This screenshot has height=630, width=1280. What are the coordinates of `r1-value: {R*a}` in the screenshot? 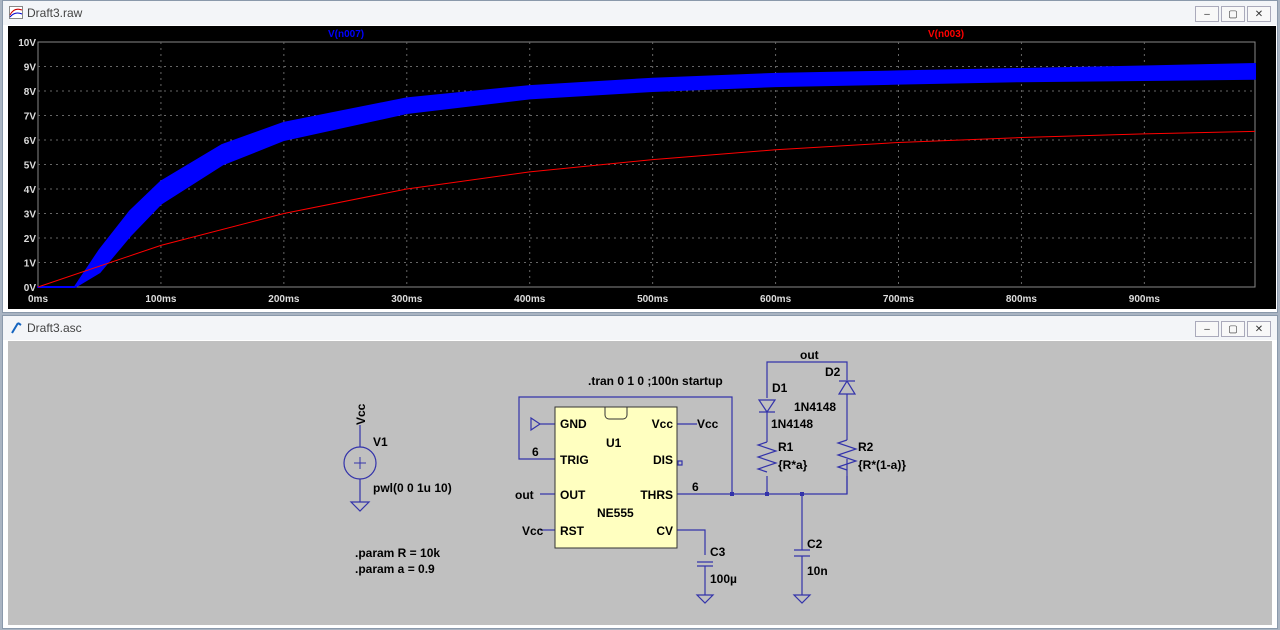 It's located at (793, 465).